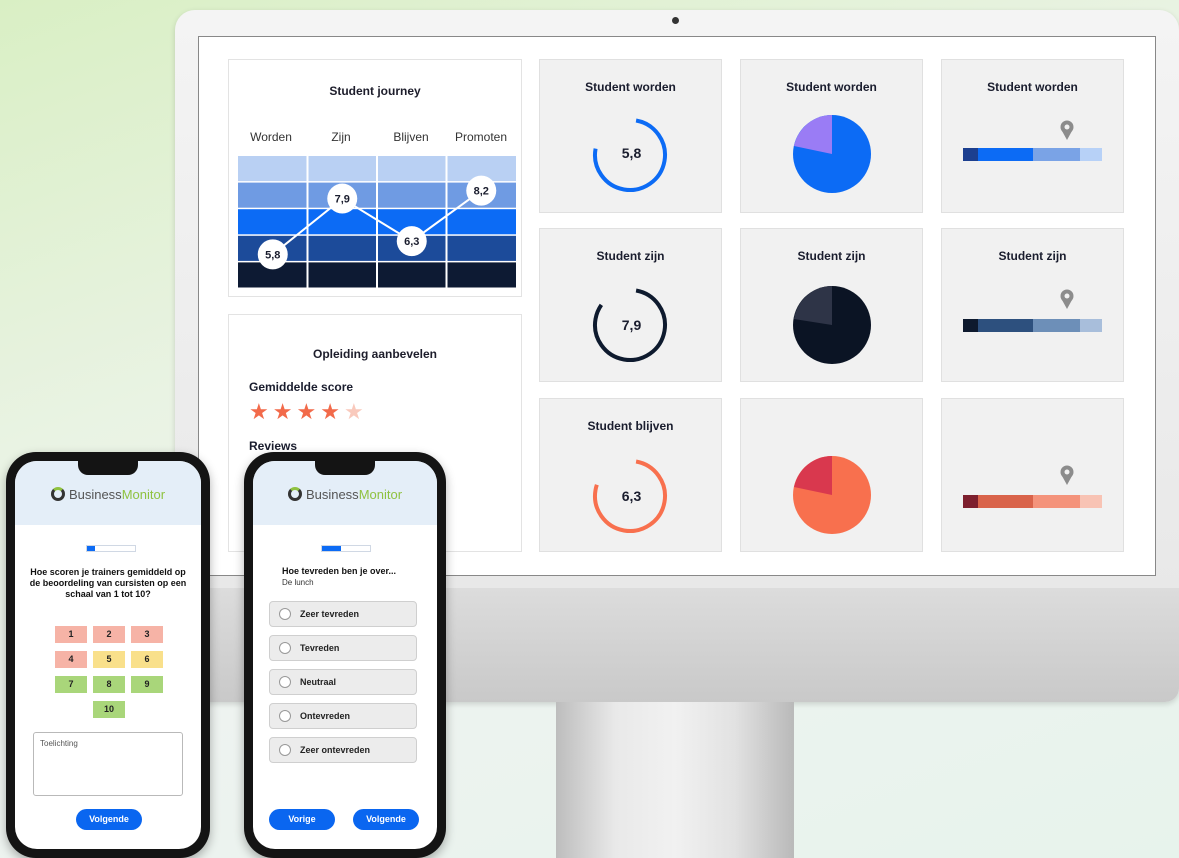  I want to click on score-option-10: 10, so click(109, 709).